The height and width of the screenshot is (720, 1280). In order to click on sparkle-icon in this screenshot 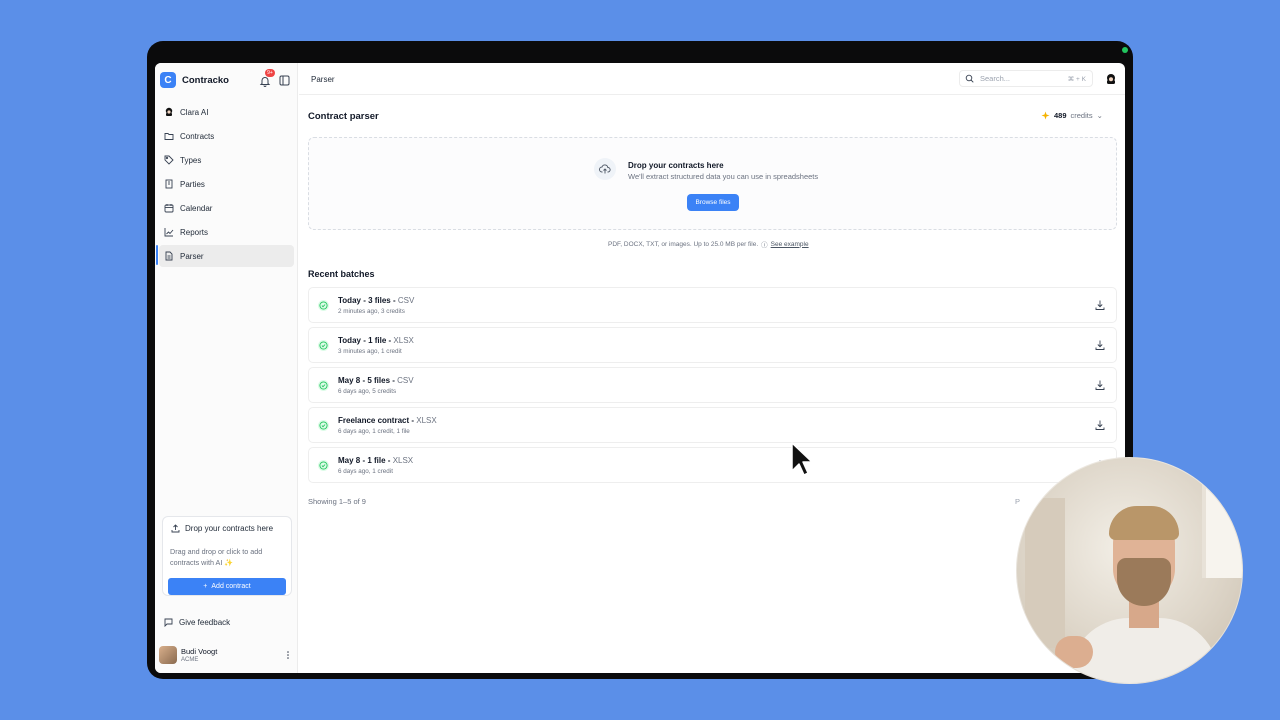, I will do `click(1045, 115)`.